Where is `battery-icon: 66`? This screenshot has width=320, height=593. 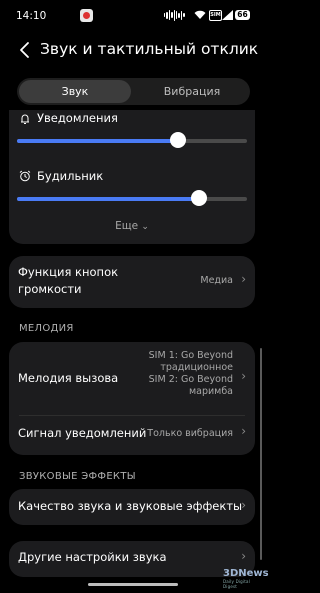 battery-icon: 66 is located at coordinates (242, 15).